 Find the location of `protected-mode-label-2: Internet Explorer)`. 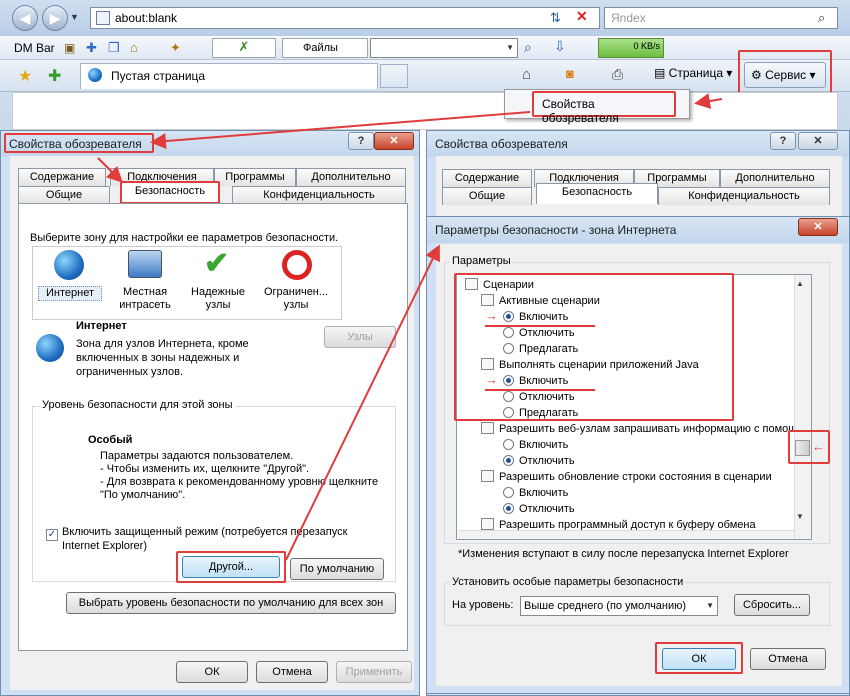

protected-mode-label-2: Internet Explorer) is located at coordinates (104, 546).